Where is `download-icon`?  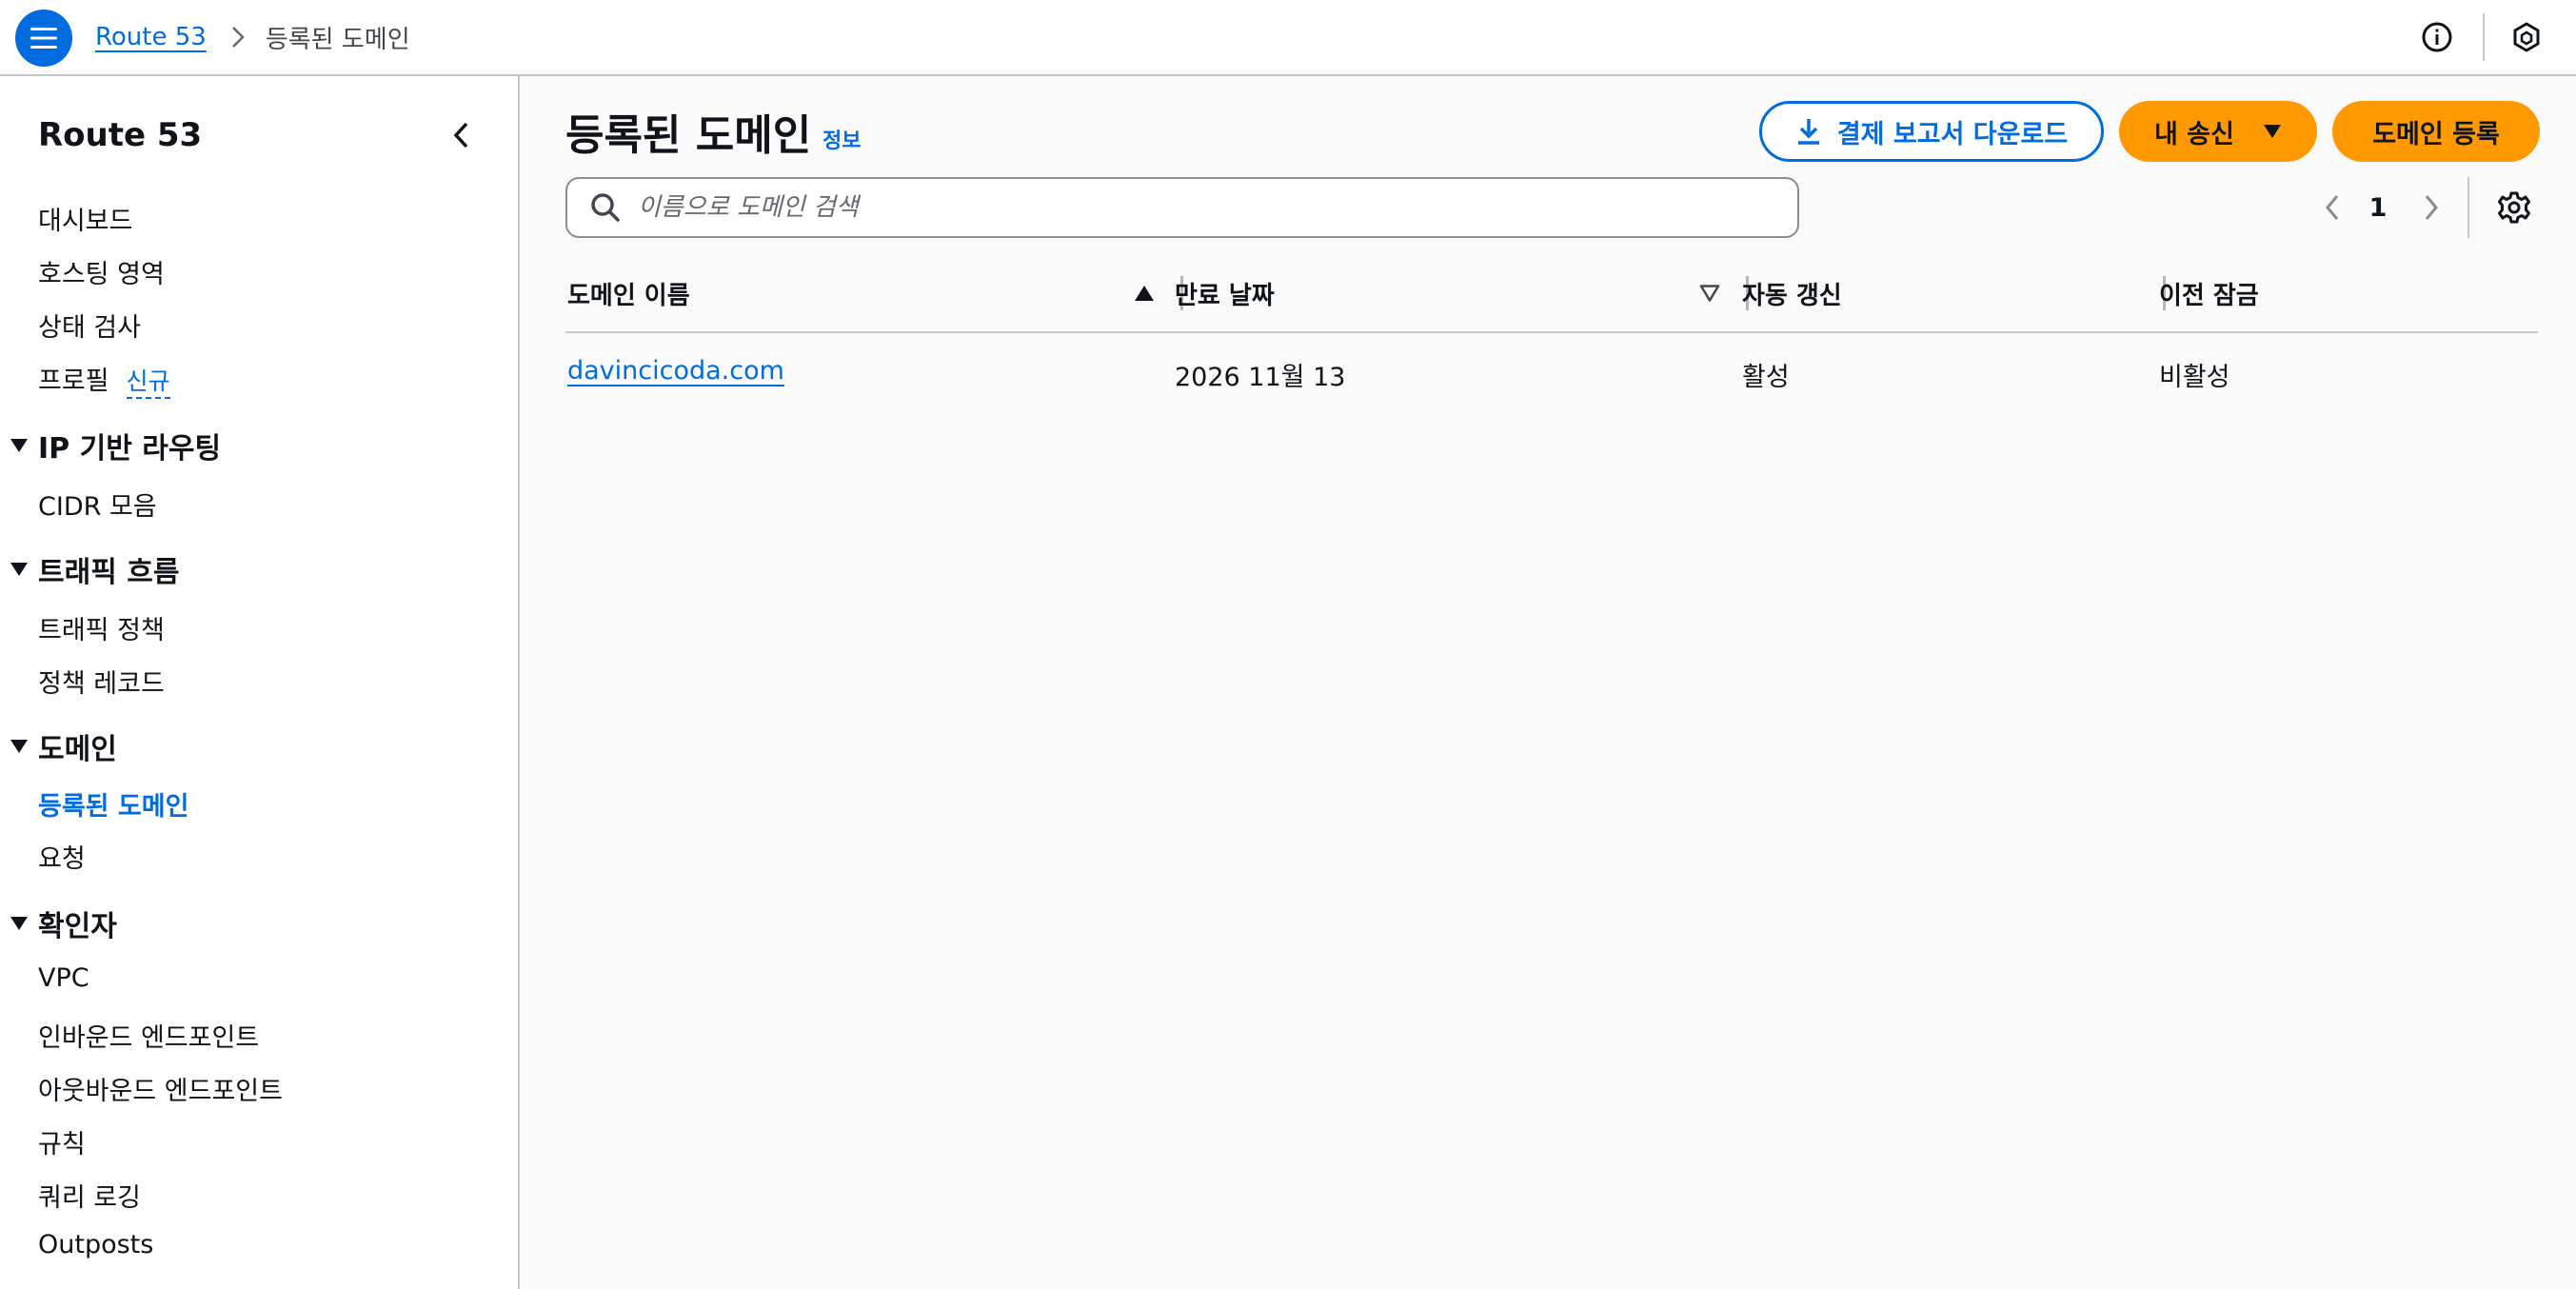 download-icon is located at coordinates (1809, 131).